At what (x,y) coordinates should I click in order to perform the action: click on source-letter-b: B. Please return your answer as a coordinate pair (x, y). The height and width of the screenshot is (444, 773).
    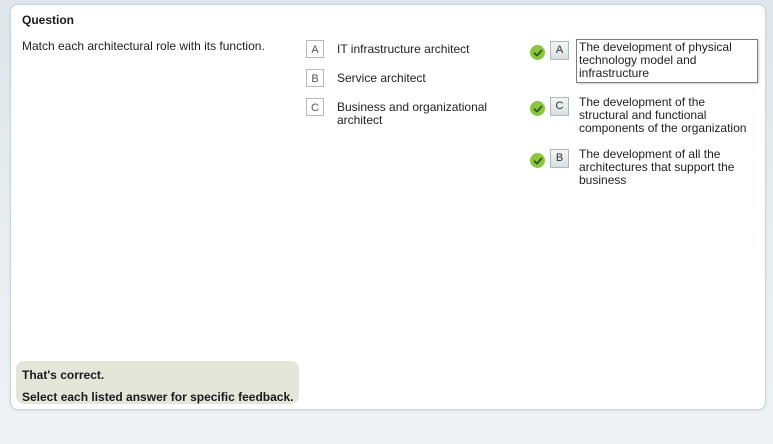
    Looking at the image, I should click on (315, 78).